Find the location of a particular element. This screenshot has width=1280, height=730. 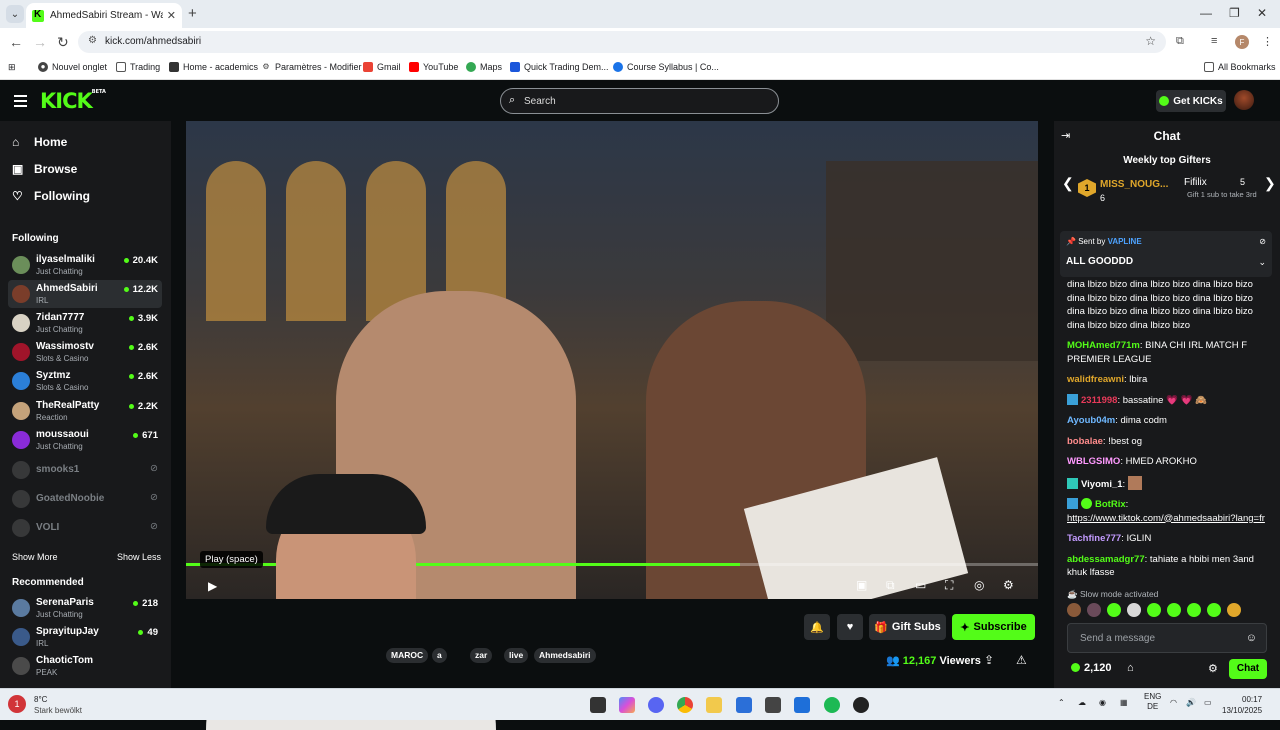

profile-avatar: F is located at coordinates (1242, 42).